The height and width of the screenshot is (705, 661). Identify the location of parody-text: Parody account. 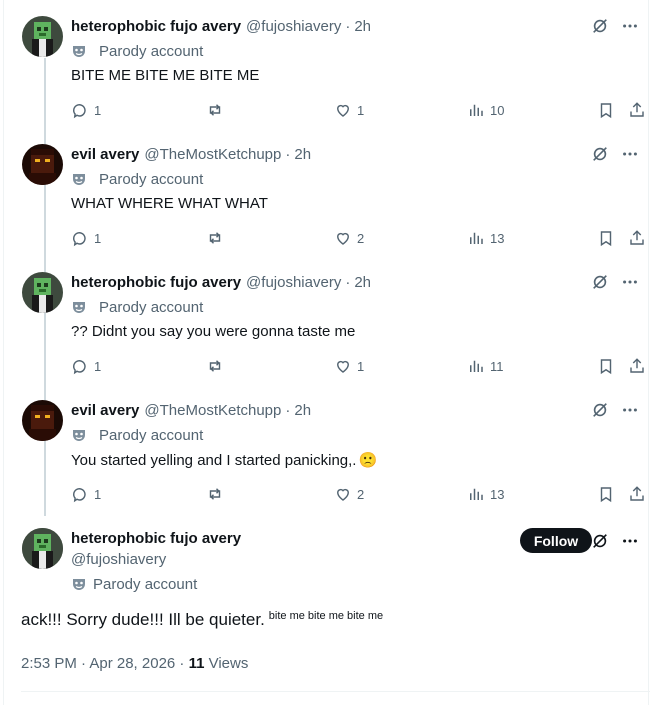
(151, 307).